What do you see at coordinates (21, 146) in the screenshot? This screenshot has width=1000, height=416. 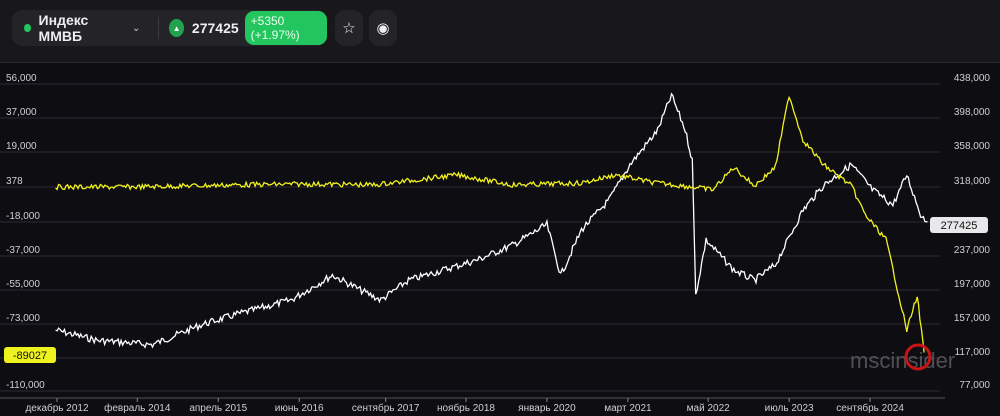 I see `left-tick-label: 19,000` at bounding box center [21, 146].